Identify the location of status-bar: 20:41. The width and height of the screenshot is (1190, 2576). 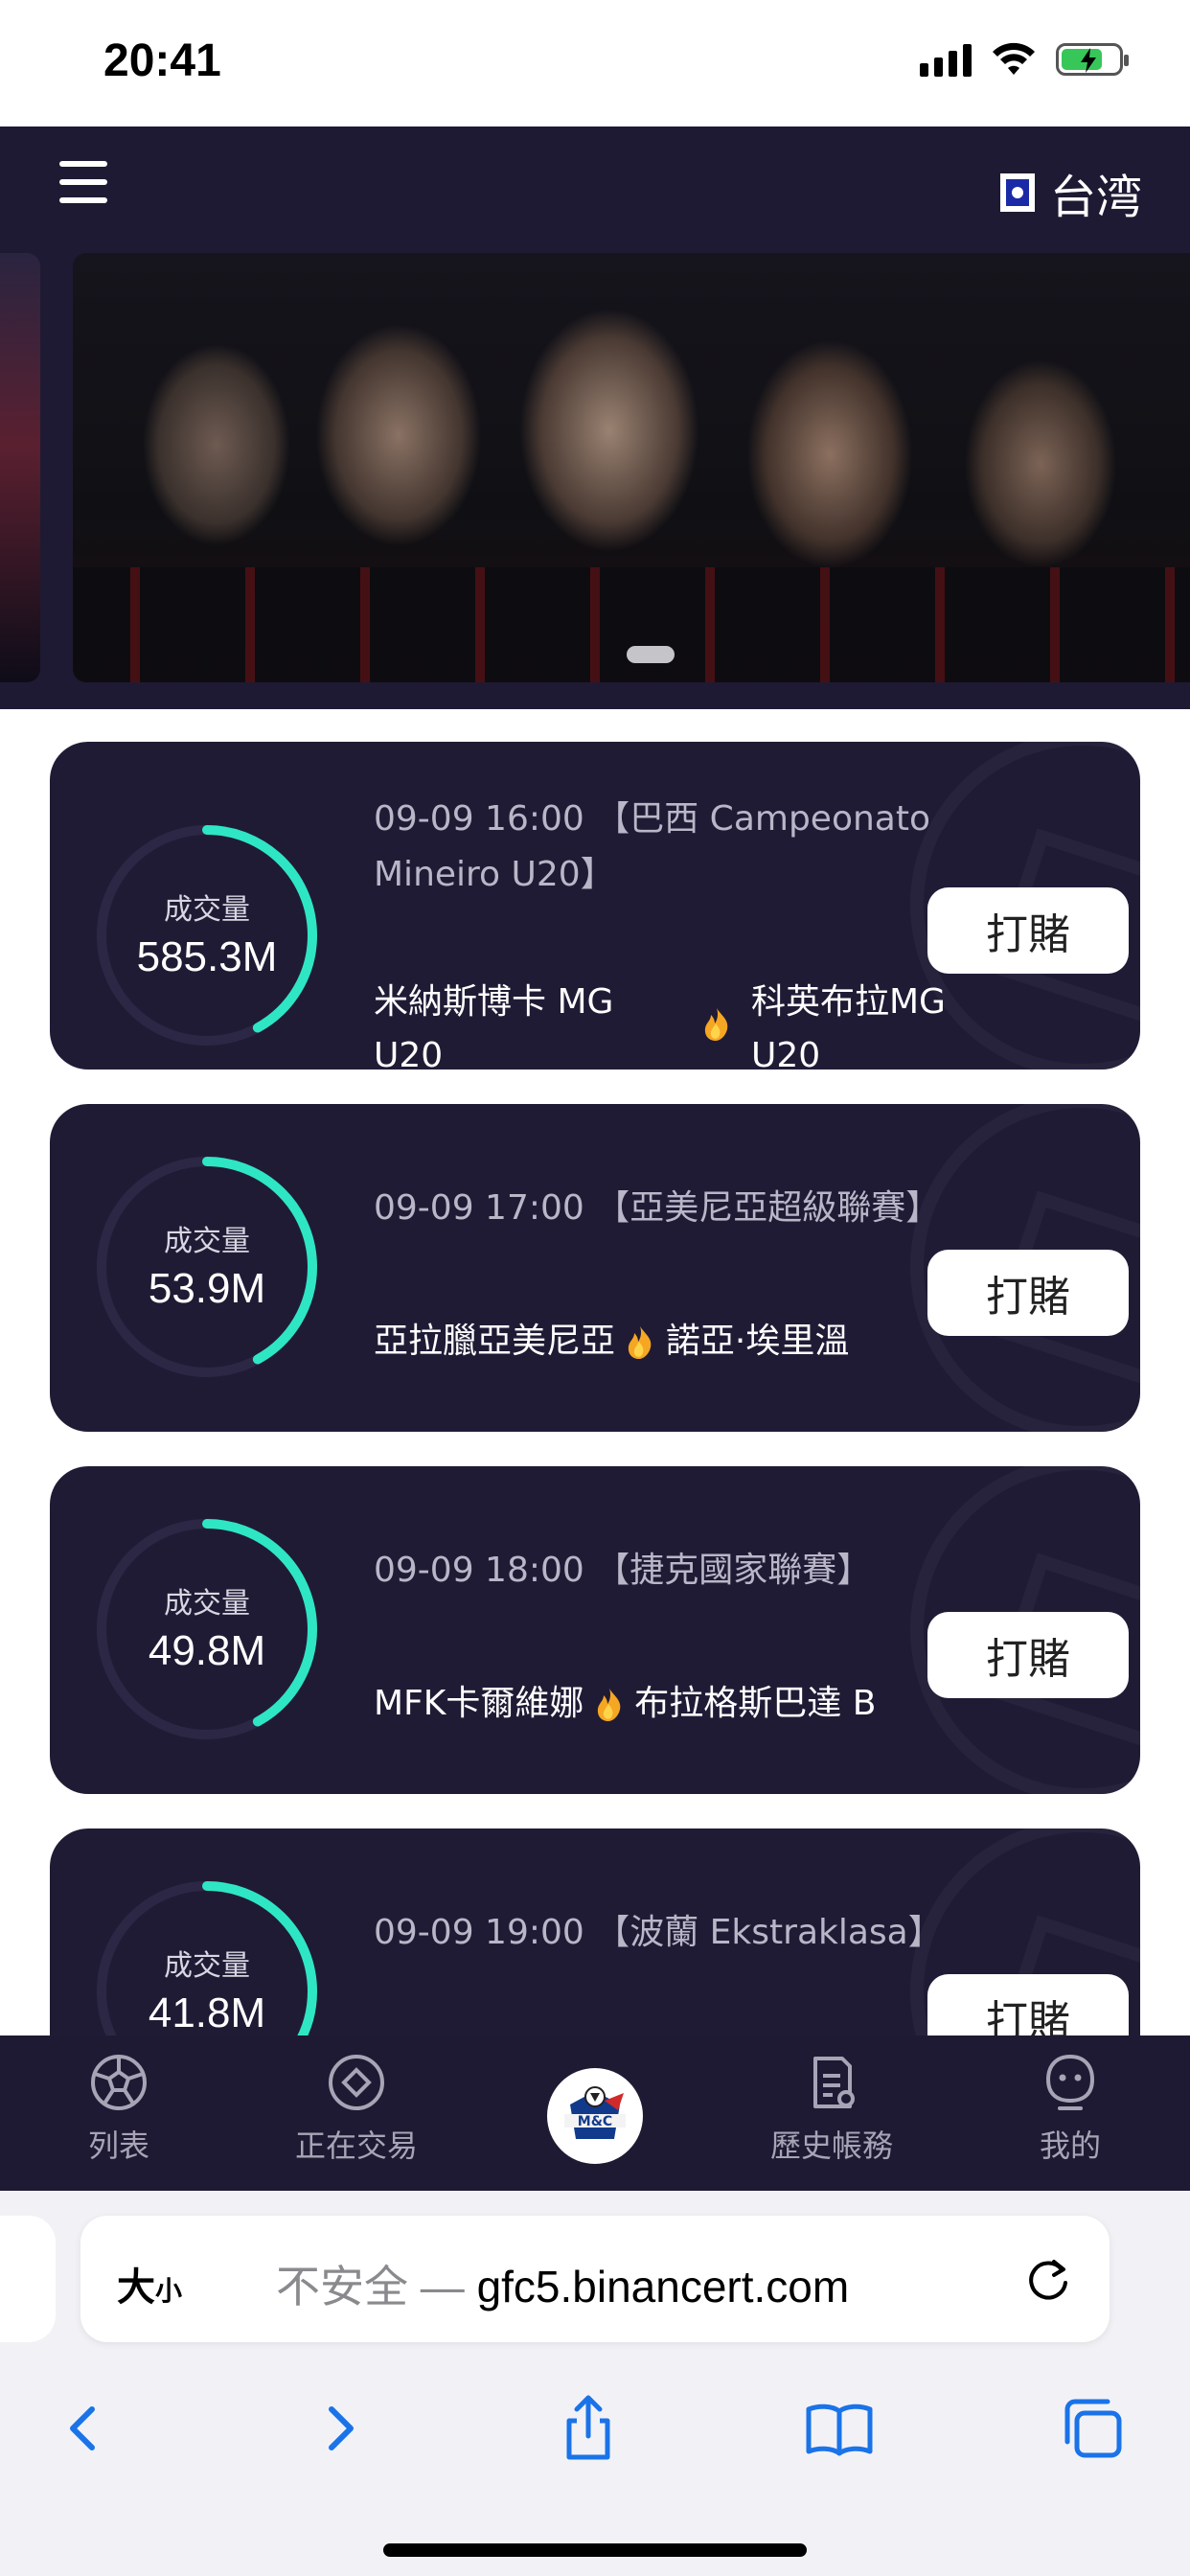
(595, 63).